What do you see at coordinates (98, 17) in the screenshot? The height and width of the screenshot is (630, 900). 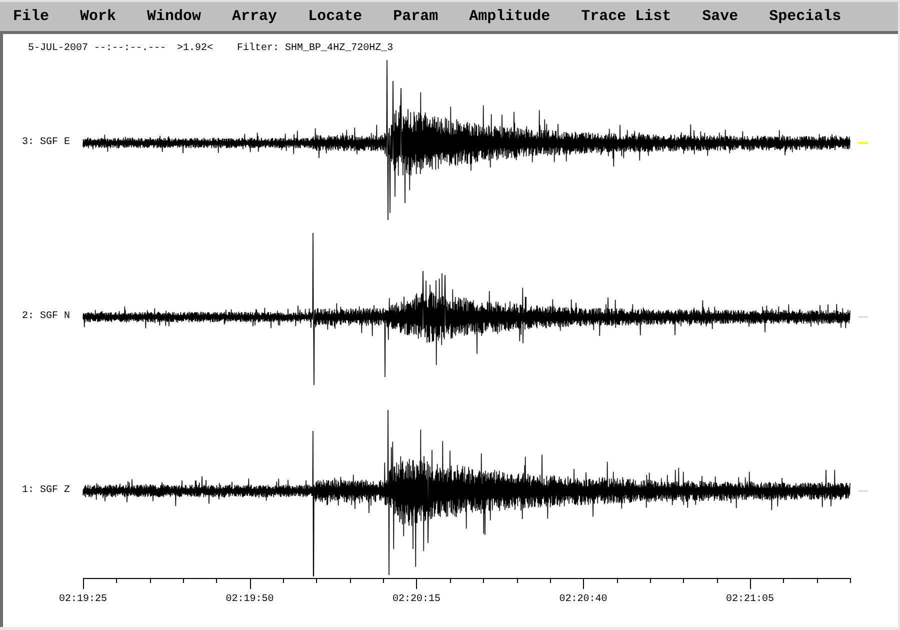 I see `menu-item: Work` at bounding box center [98, 17].